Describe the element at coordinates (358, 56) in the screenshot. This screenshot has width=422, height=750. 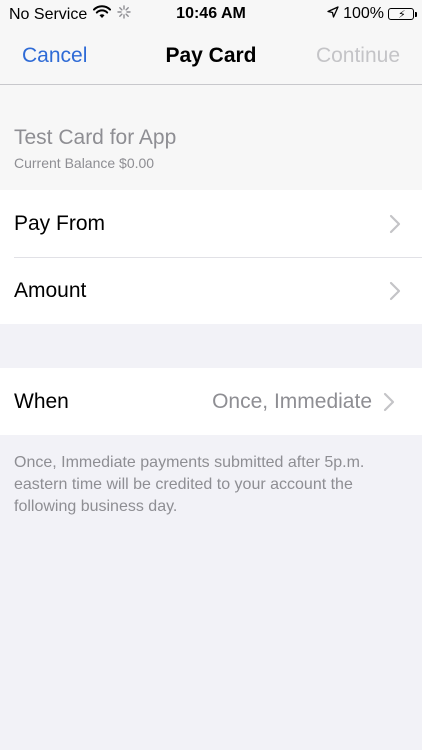
I see `continue-button: Continue` at that location.